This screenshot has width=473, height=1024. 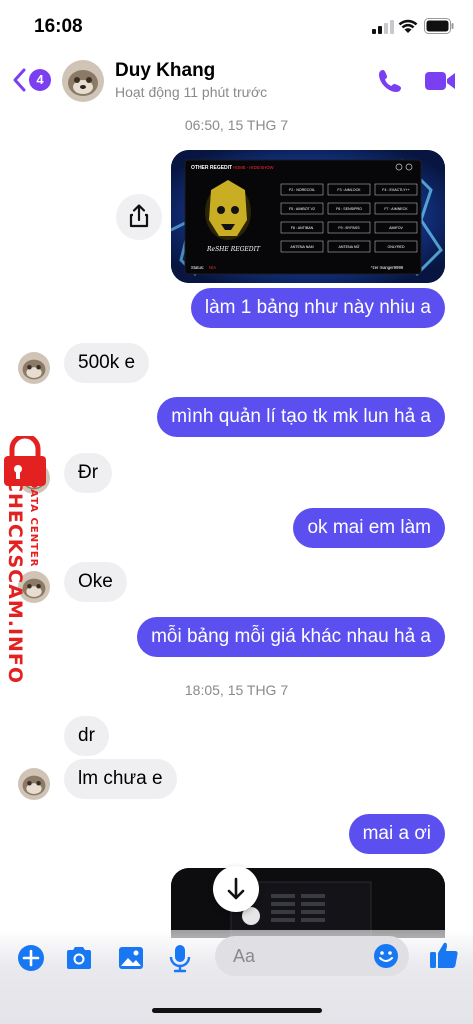 What do you see at coordinates (165, 71) in the screenshot?
I see `contact-name: Duy Khang` at bounding box center [165, 71].